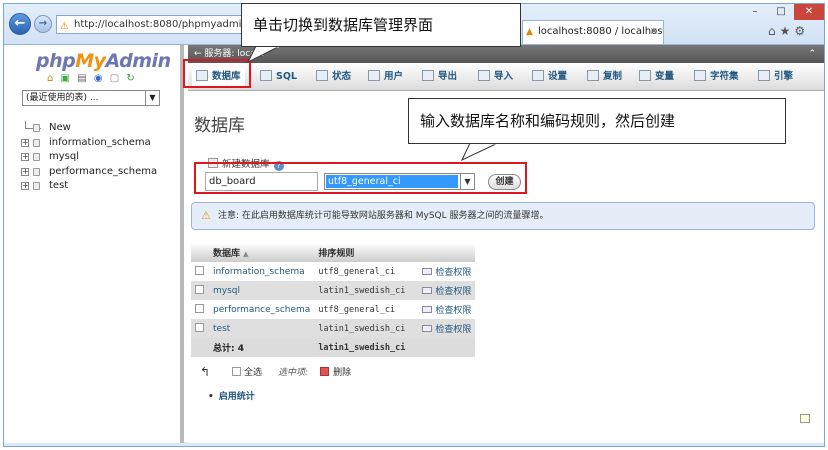 The image size is (828, 450). What do you see at coordinates (597, 121) in the screenshot?
I see `callout-enter-db-name: 输入数据库名称和编码规则，然后创建` at bounding box center [597, 121].